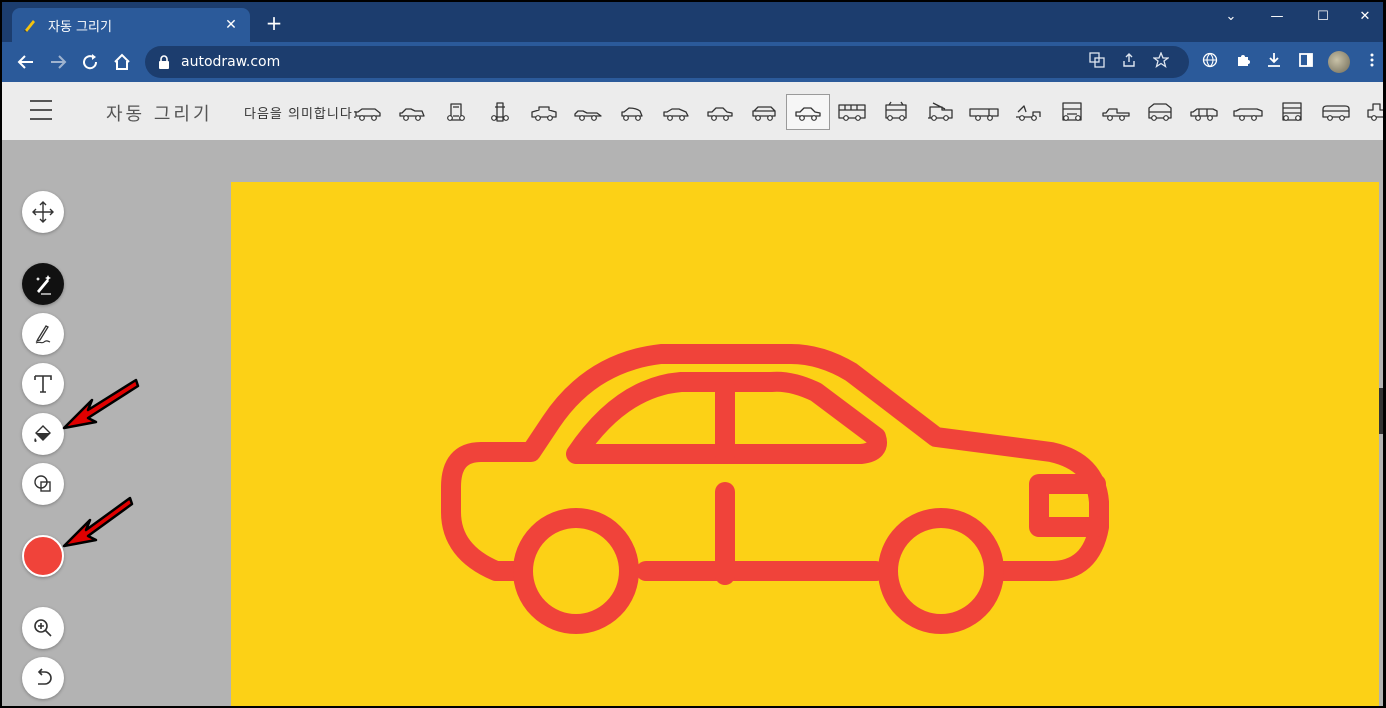  What do you see at coordinates (1248, 112) in the screenshot?
I see `suggestion-limo-icon` at bounding box center [1248, 112].